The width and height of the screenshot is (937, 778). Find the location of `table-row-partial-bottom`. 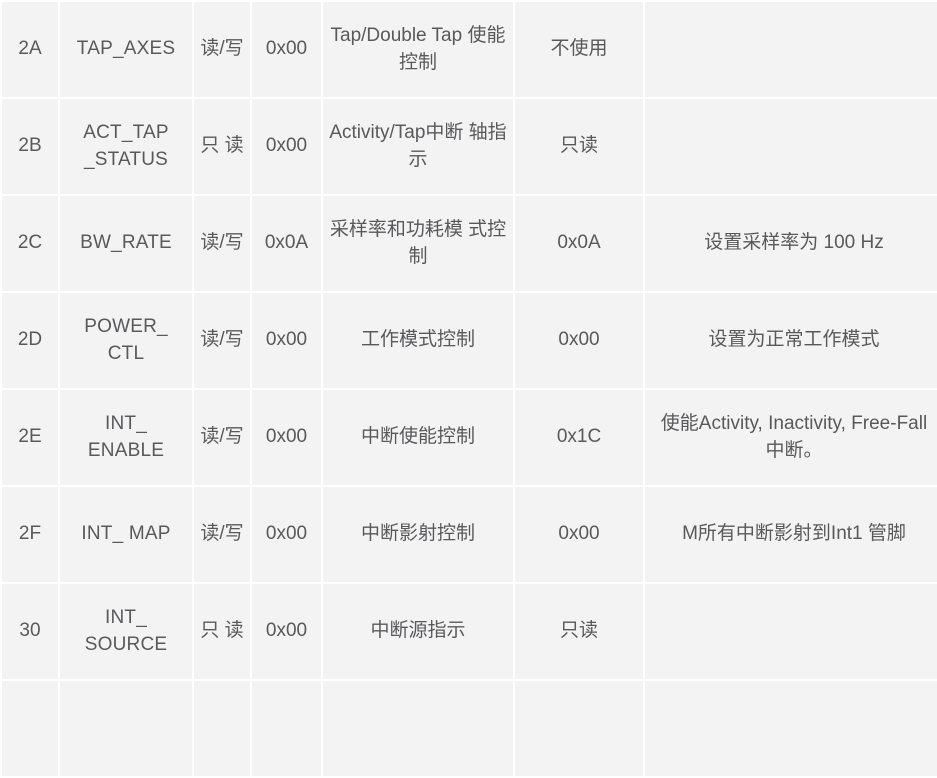

table-row-partial-bottom is located at coordinates (469, 728).